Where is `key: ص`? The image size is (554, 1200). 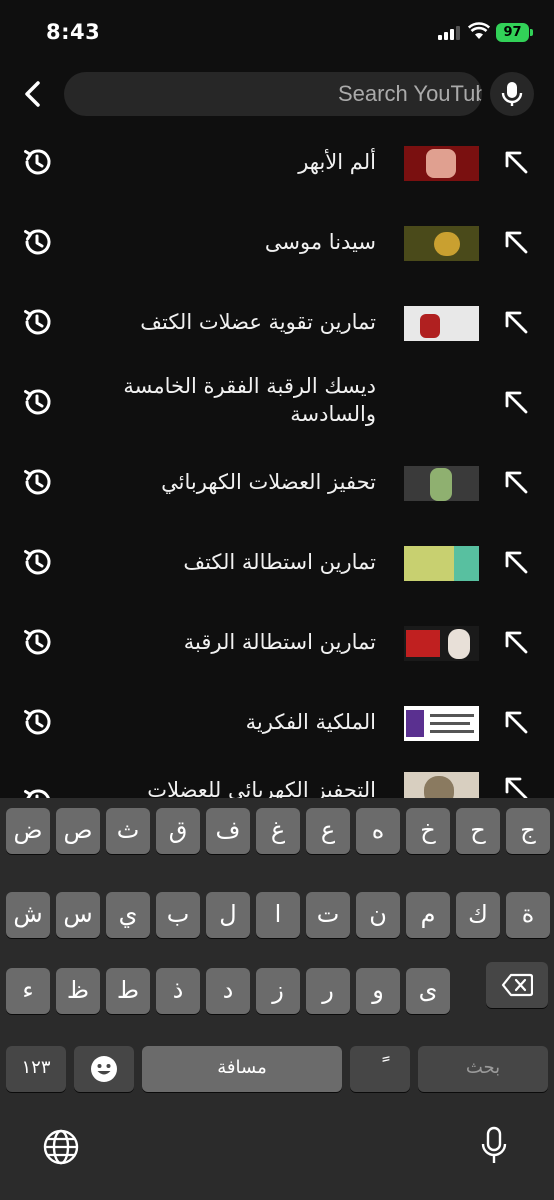 key: ص is located at coordinates (78, 831).